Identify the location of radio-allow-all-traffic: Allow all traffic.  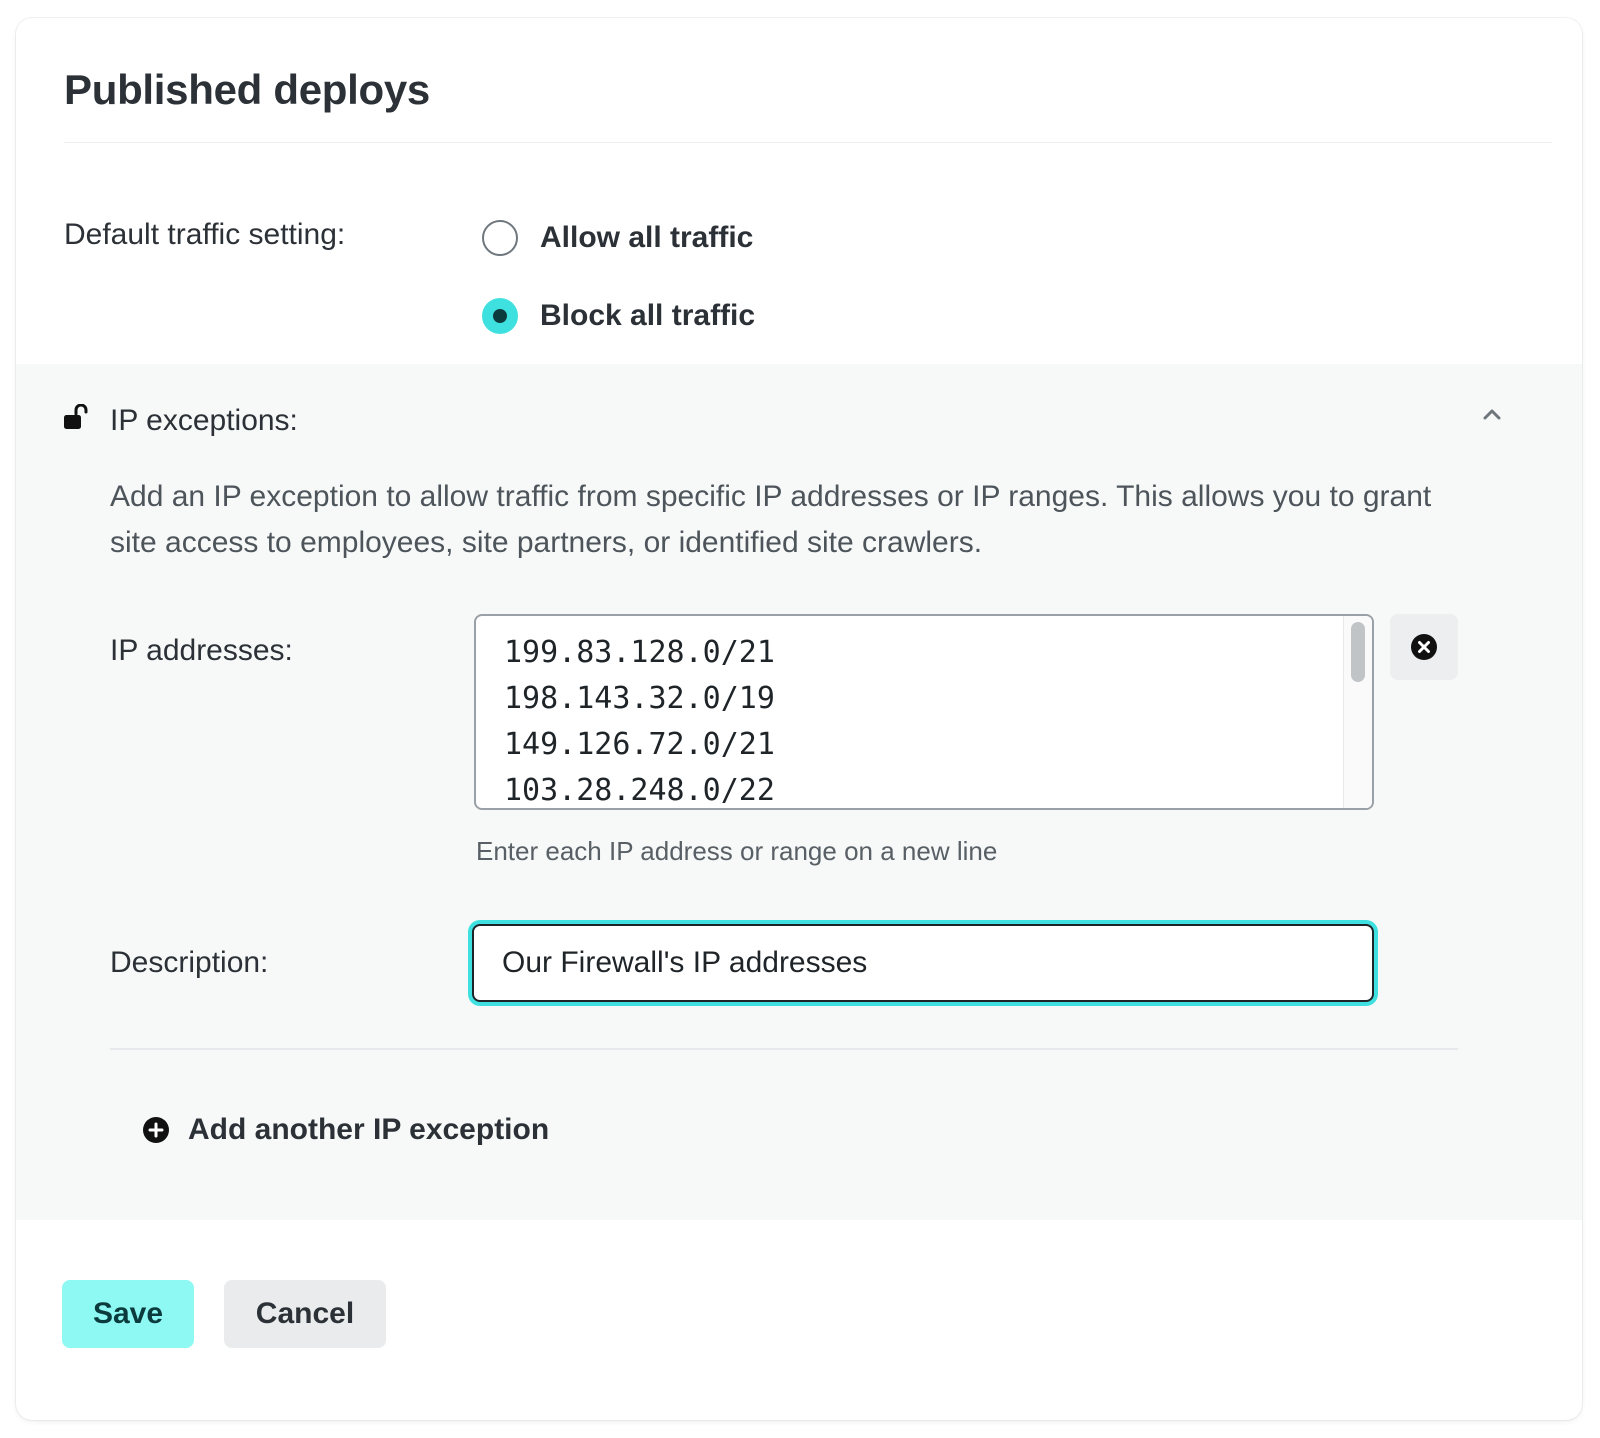
(617, 238).